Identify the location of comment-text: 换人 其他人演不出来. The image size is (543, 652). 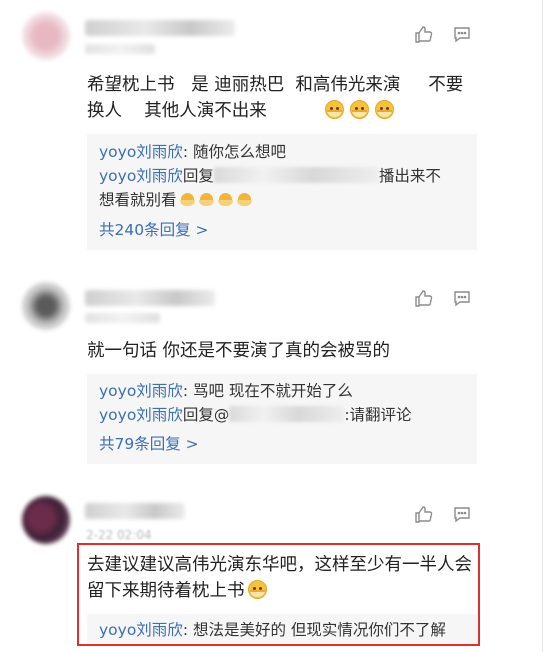
(243, 111).